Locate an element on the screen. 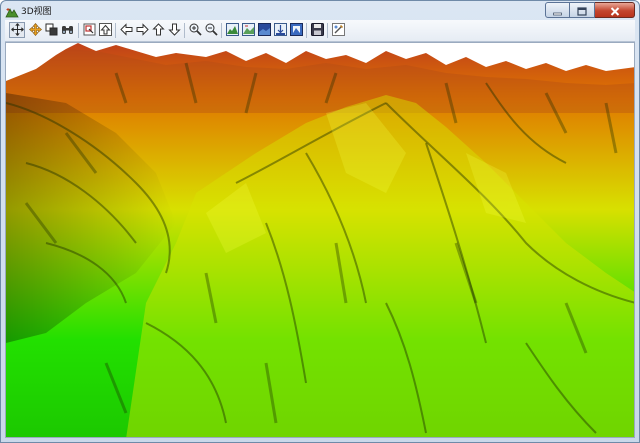  fly-tool-button is located at coordinates (67, 30).